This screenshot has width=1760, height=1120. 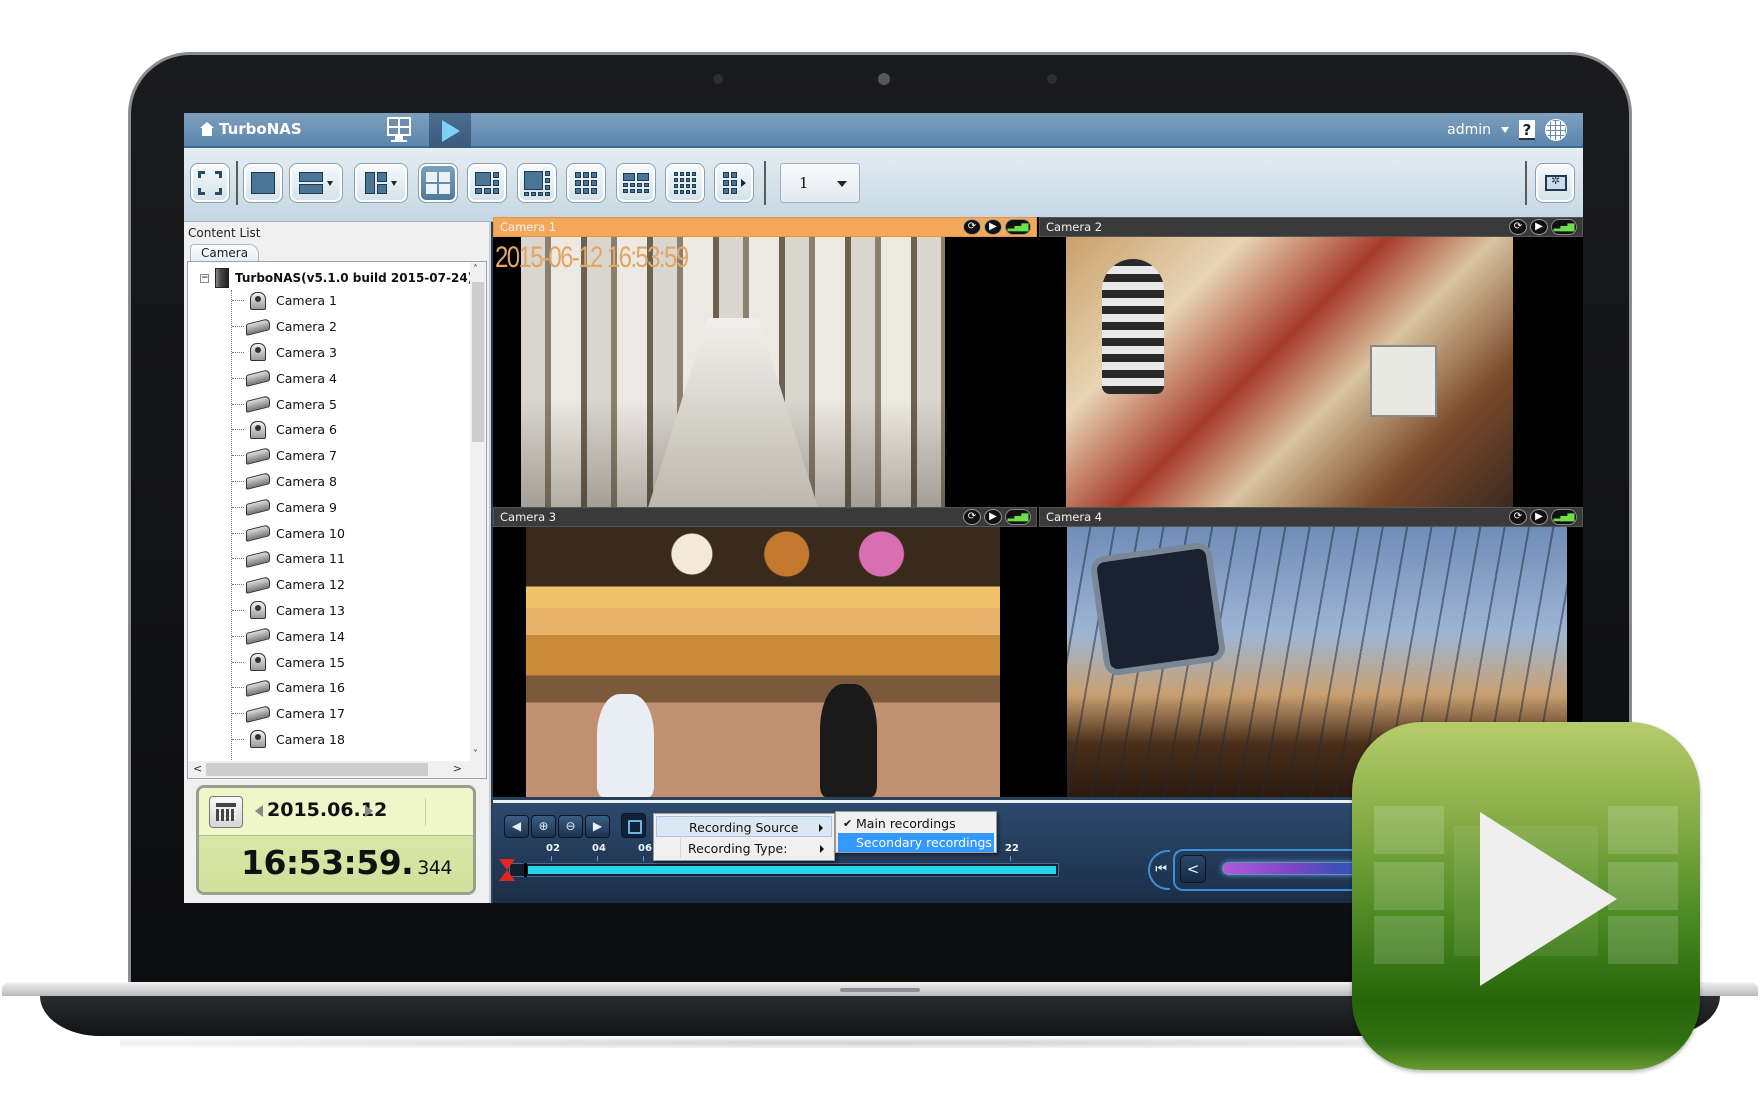 I want to click on camera-feed-bakery, so click(x=763, y=662).